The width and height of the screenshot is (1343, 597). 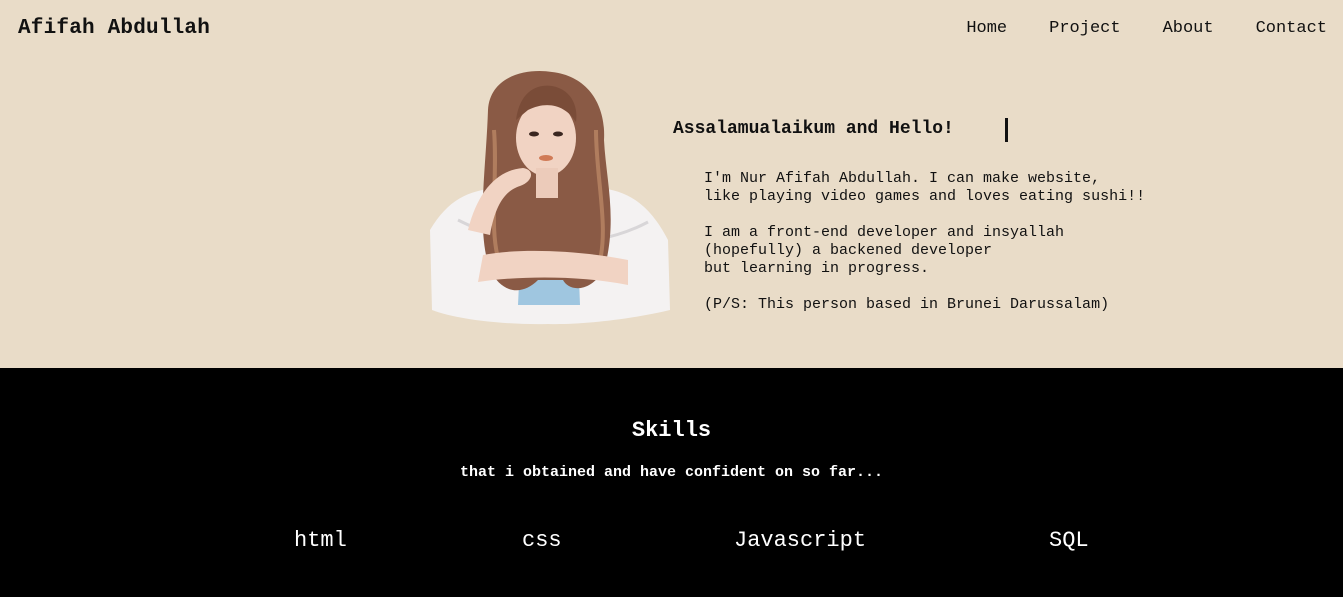 I want to click on typing-cursor, so click(x=1006, y=130).